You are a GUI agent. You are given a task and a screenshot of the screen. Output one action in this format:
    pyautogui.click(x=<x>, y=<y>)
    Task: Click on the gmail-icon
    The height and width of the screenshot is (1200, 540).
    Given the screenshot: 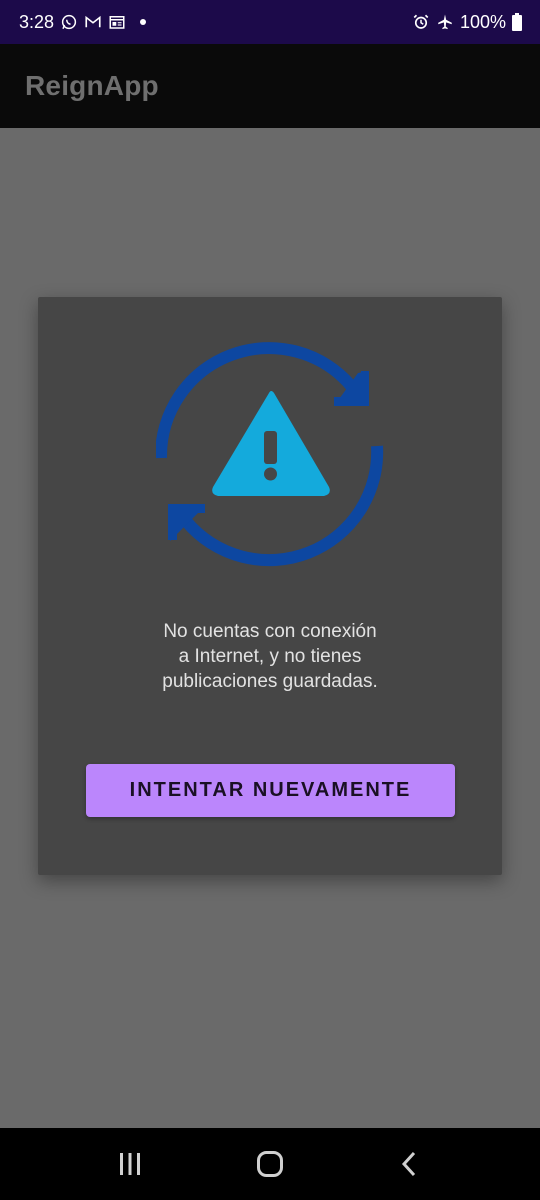 What is the action you would take?
    pyautogui.click(x=93, y=22)
    